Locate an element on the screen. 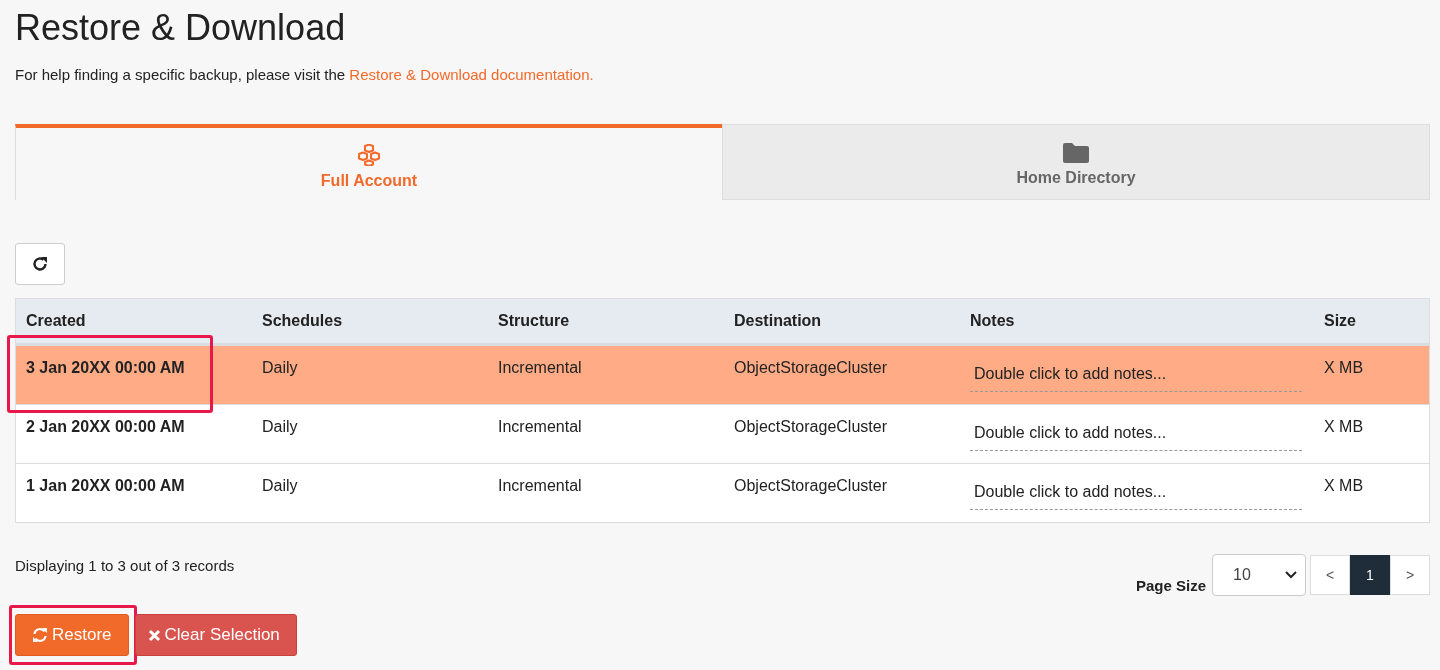  page-size-label: Page Size is located at coordinates (1170, 585).